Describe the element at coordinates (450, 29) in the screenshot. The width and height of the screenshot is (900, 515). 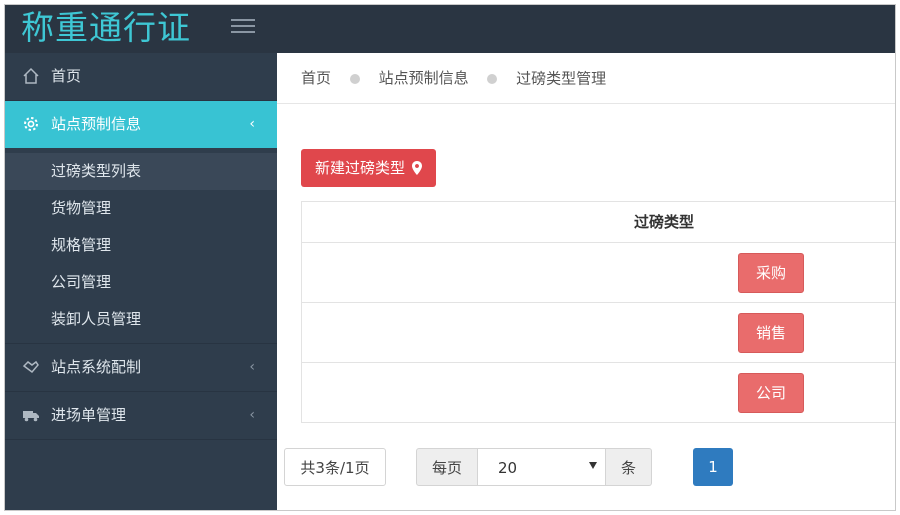
I see `top-bar: 称重通行证` at that location.